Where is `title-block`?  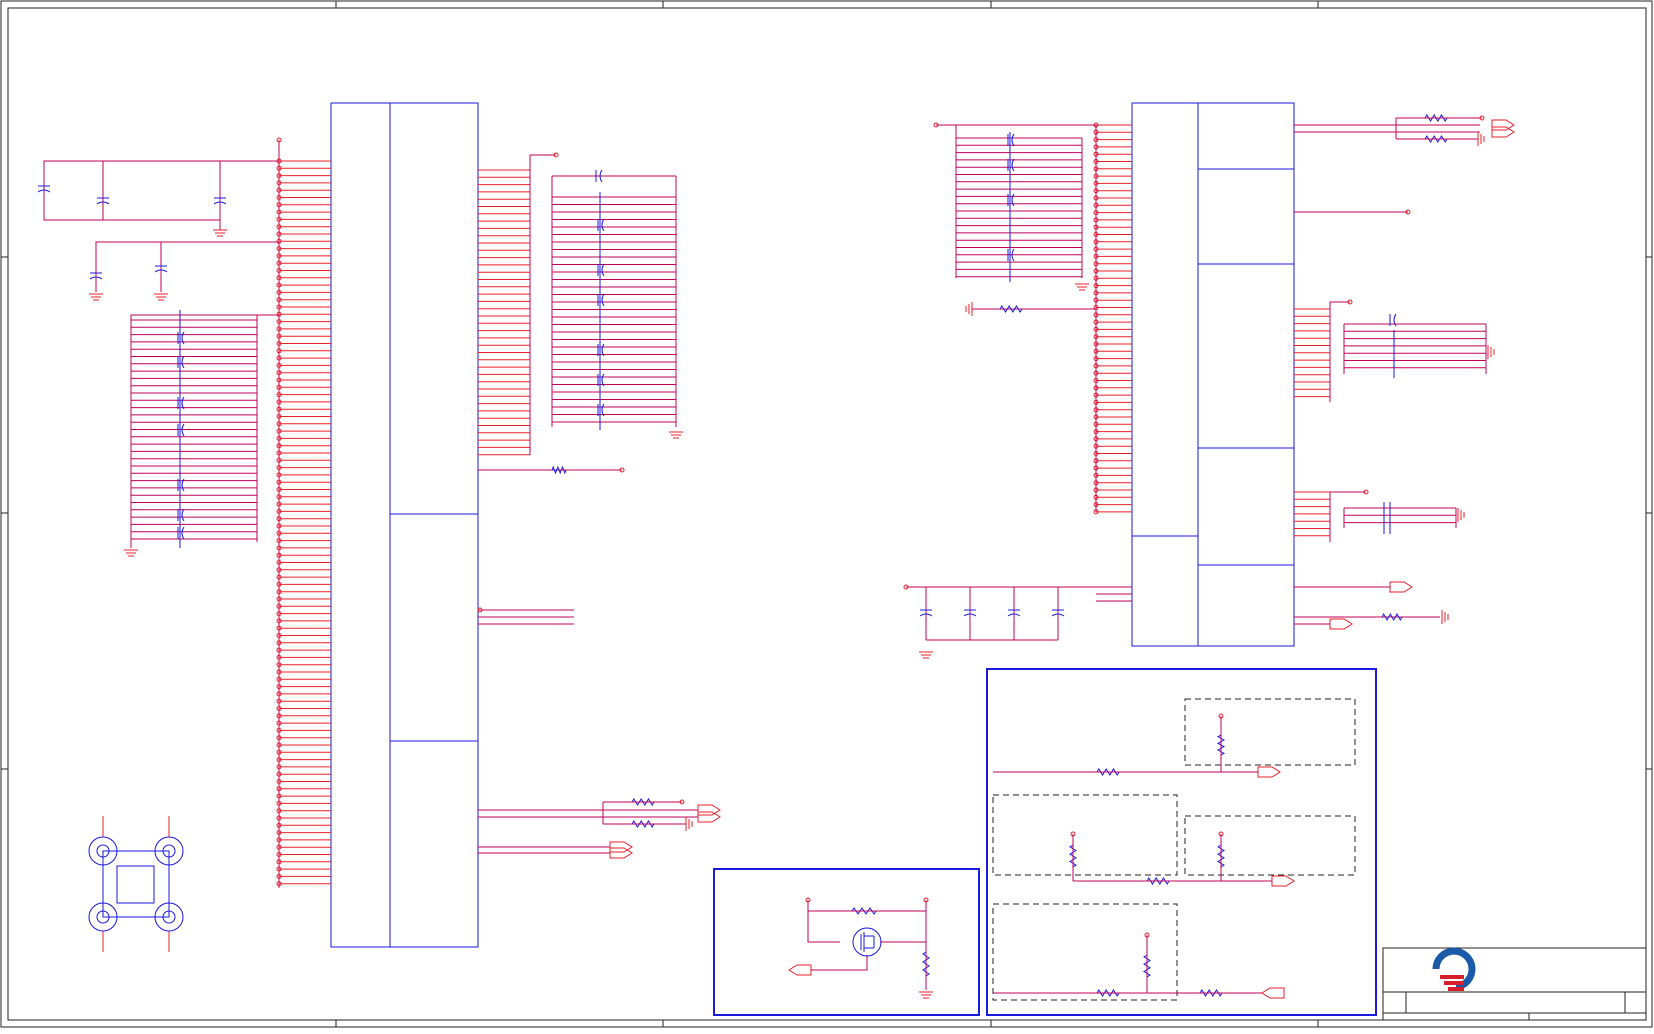
title-block is located at coordinates (1514, 984).